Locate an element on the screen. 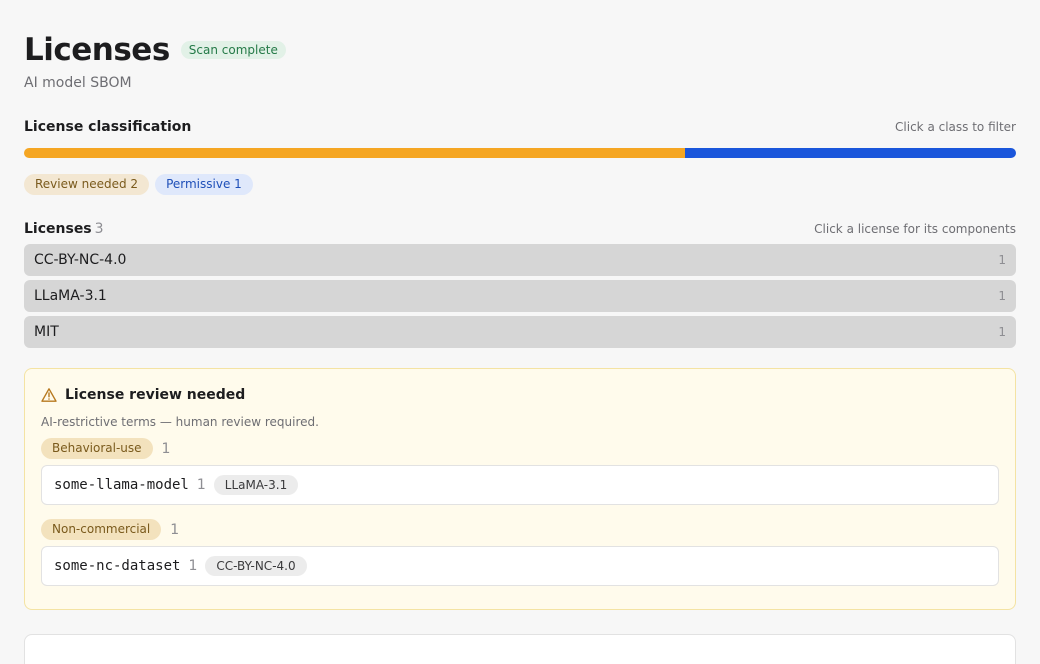 This screenshot has height=664, width=1040. license-name: CC-BY-NC-4.0 is located at coordinates (80, 260).